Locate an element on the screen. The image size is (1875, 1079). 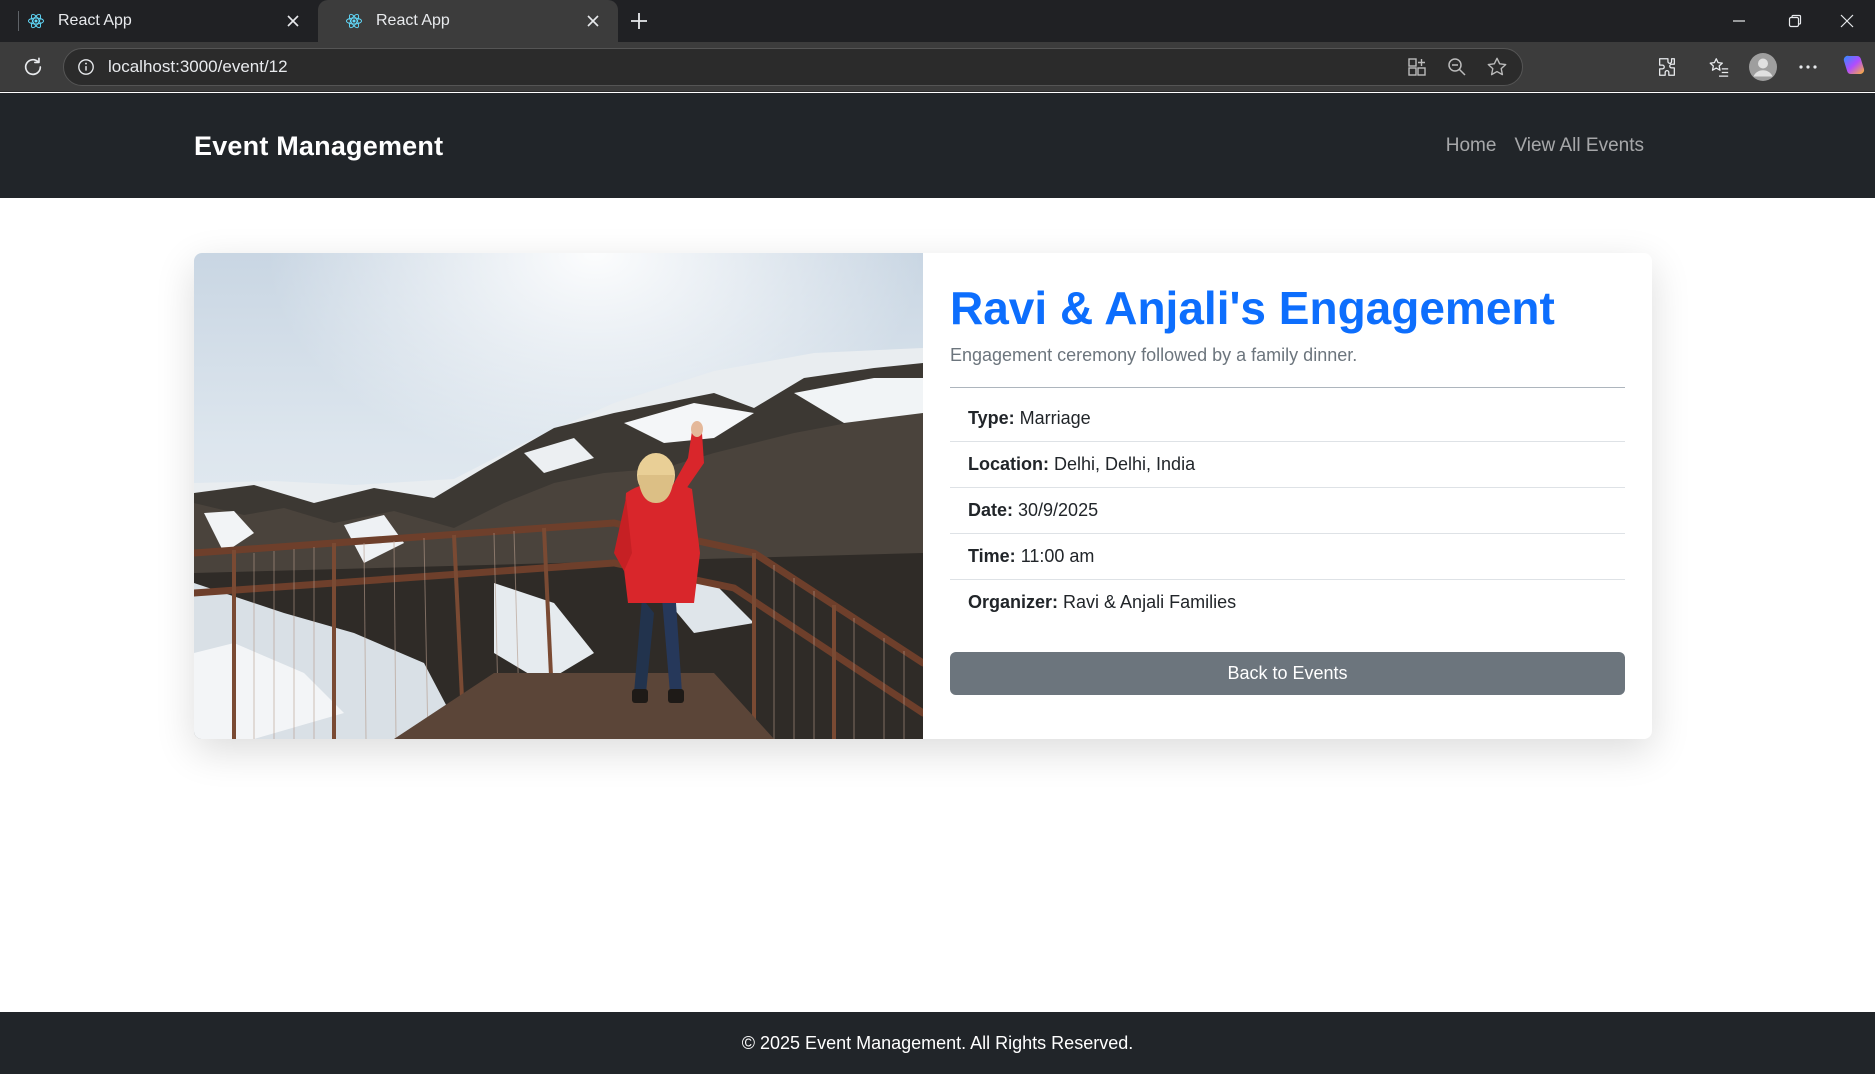
detail-time: Time: 11:00 am is located at coordinates (1287, 557).